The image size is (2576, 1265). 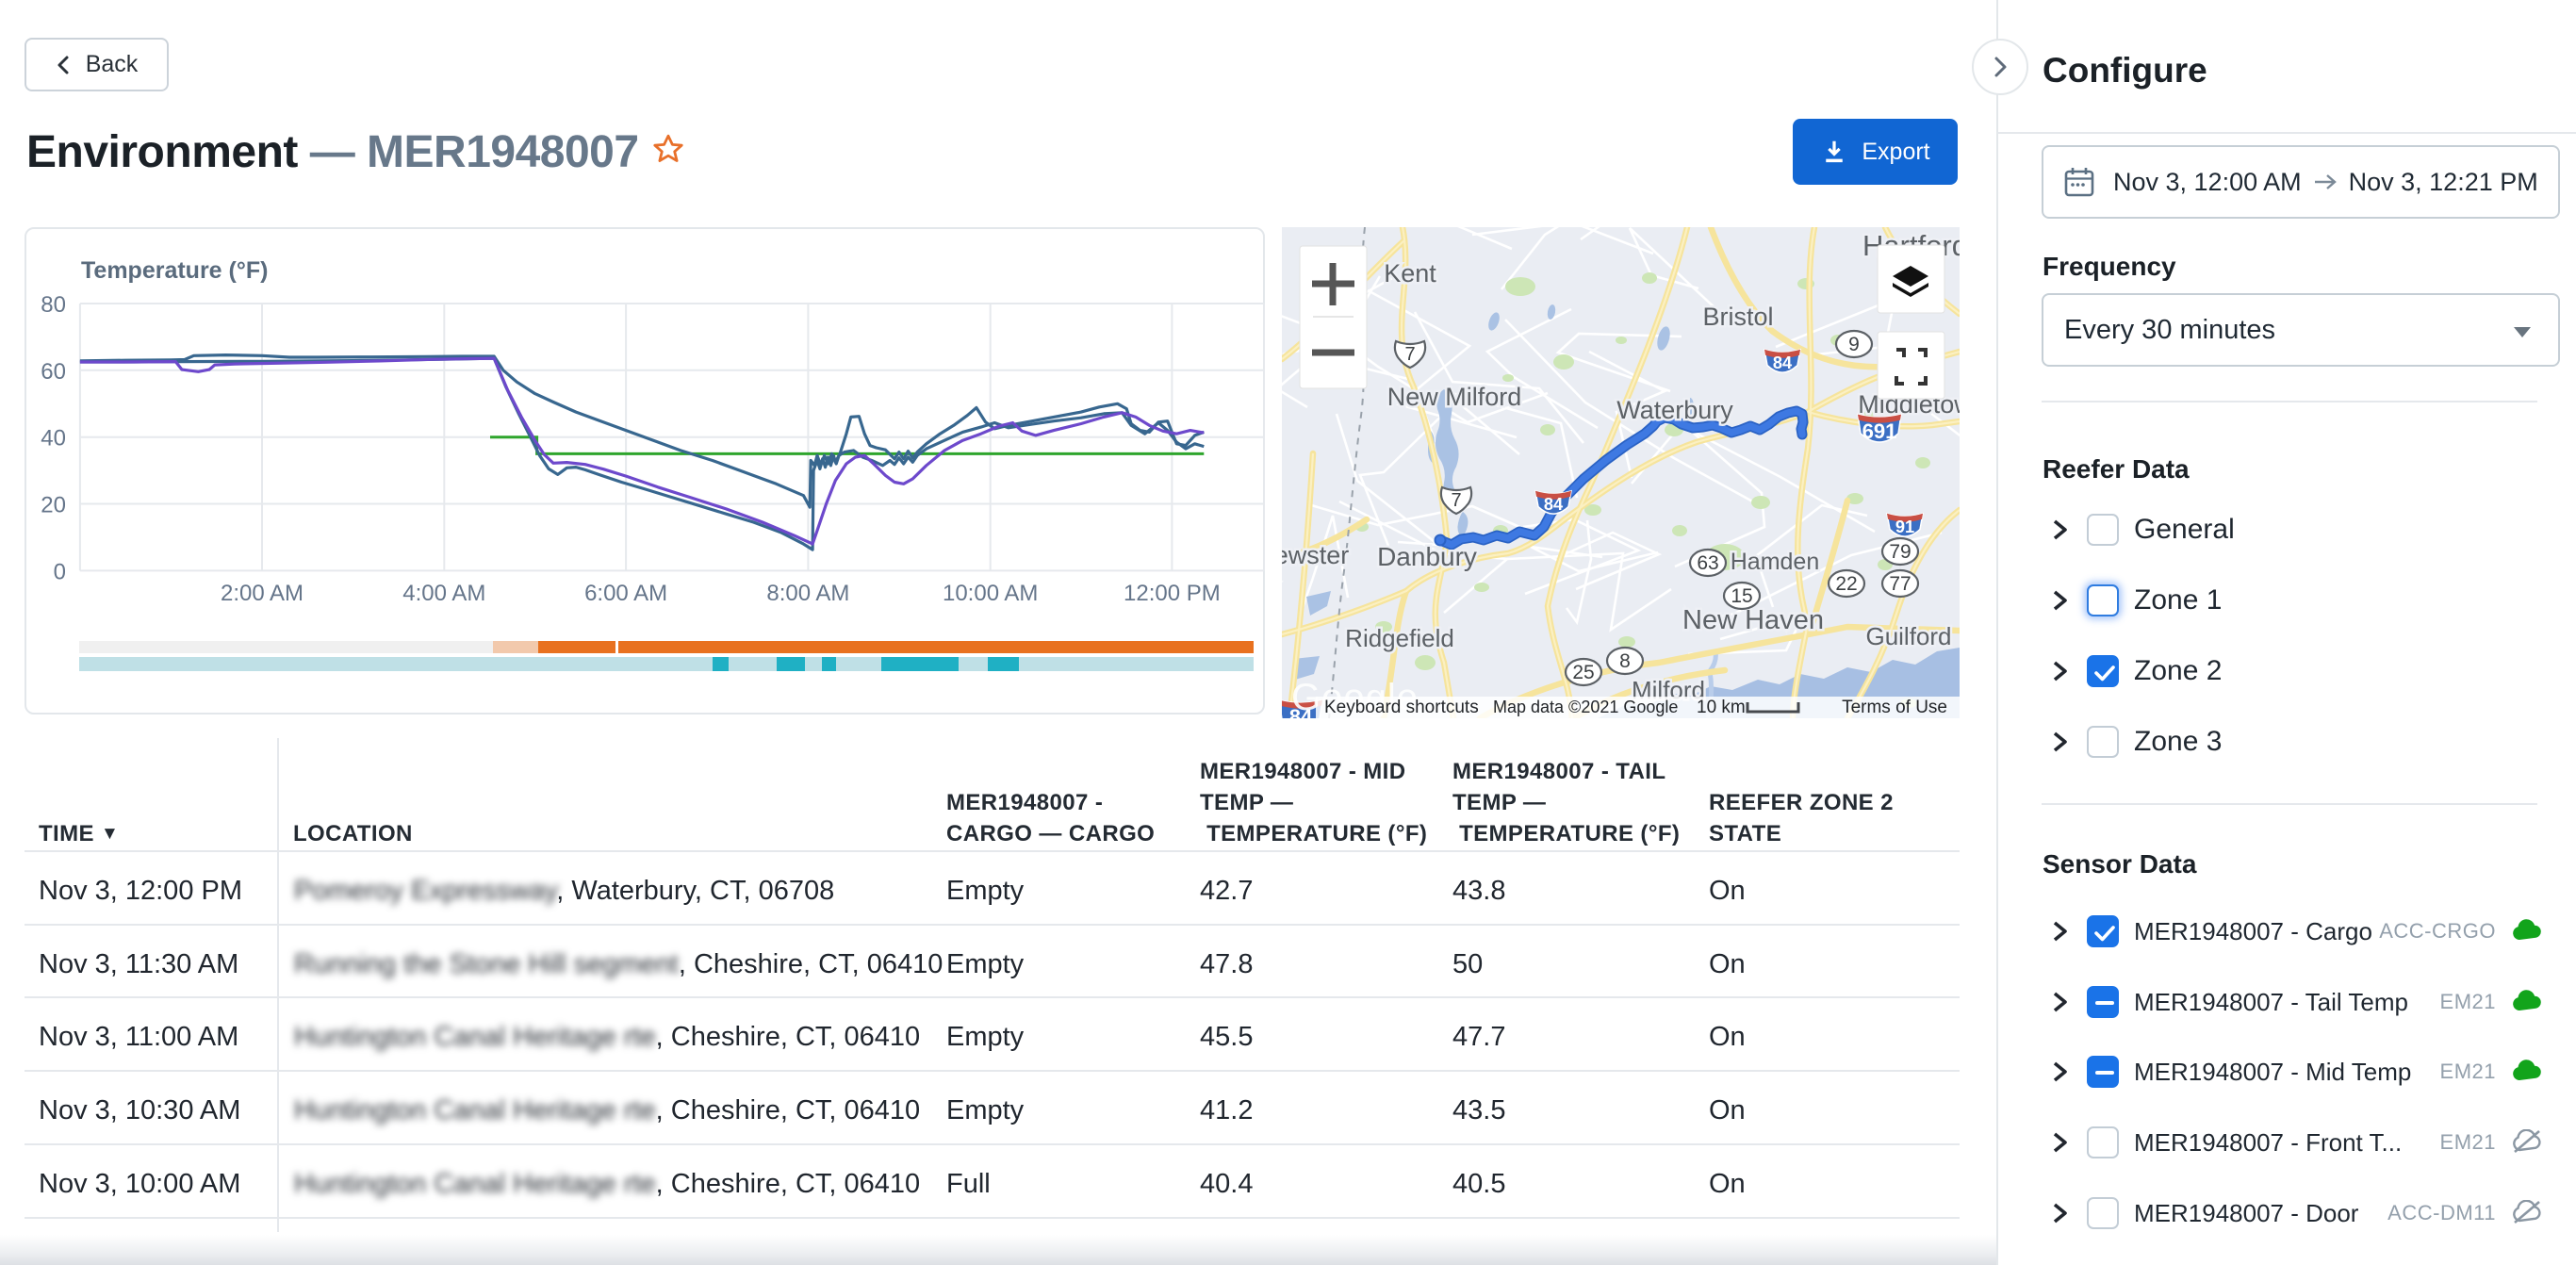 What do you see at coordinates (625, 594) in the screenshot?
I see `svg-text: 6:00 AM` at bounding box center [625, 594].